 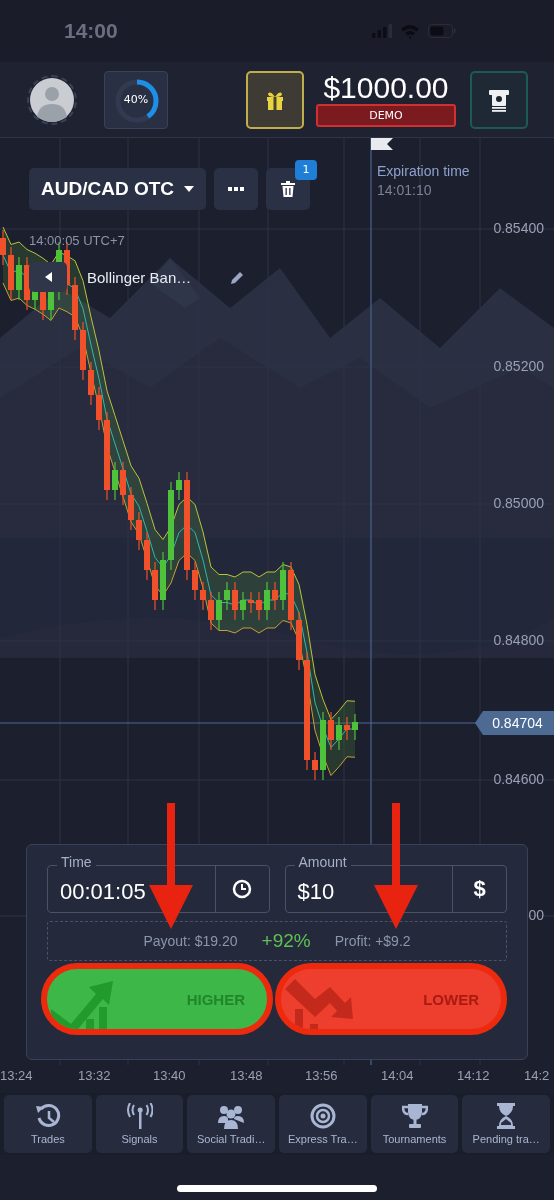 I want to click on progress-button: 40%, so click(x=136, y=99).